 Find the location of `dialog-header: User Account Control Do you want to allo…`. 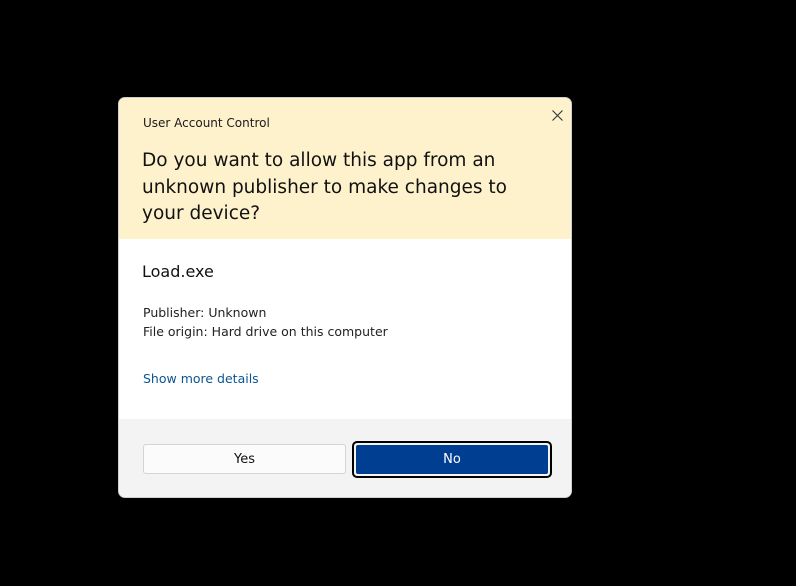

dialog-header: User Account Control Do you want to allo… is located at coordinates (345, 168).